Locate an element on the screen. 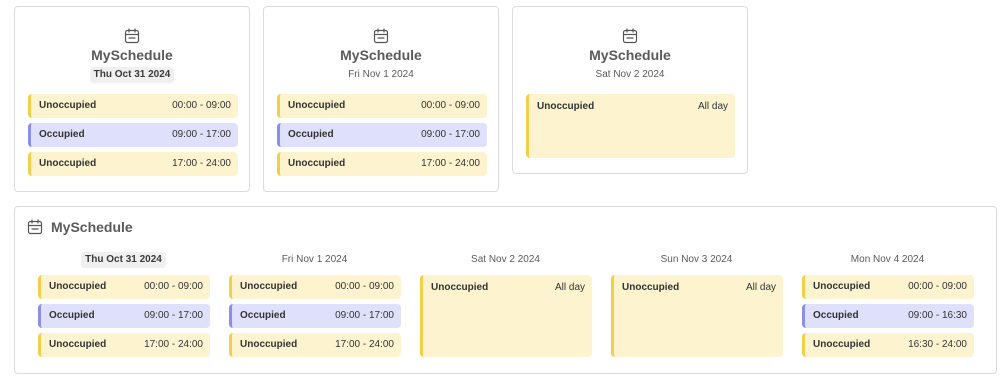 This screenshot has width=1006, height=385. week-card-header: MySchedule is located at coordinates (80, 227).